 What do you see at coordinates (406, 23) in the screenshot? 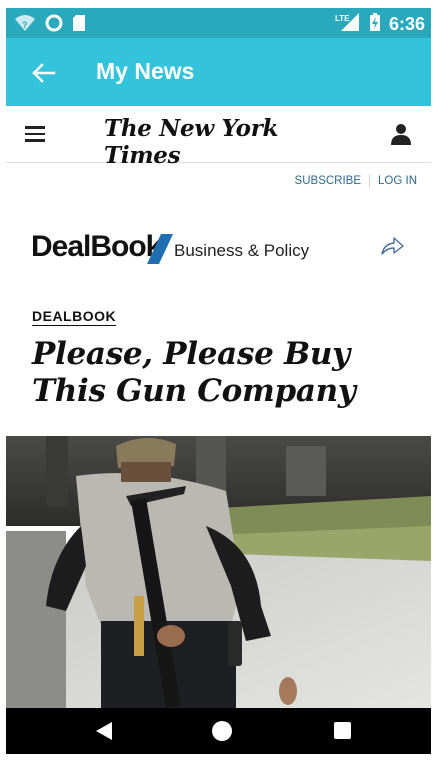
I see `status-time: 6:36` at bounding box center [406, 23].